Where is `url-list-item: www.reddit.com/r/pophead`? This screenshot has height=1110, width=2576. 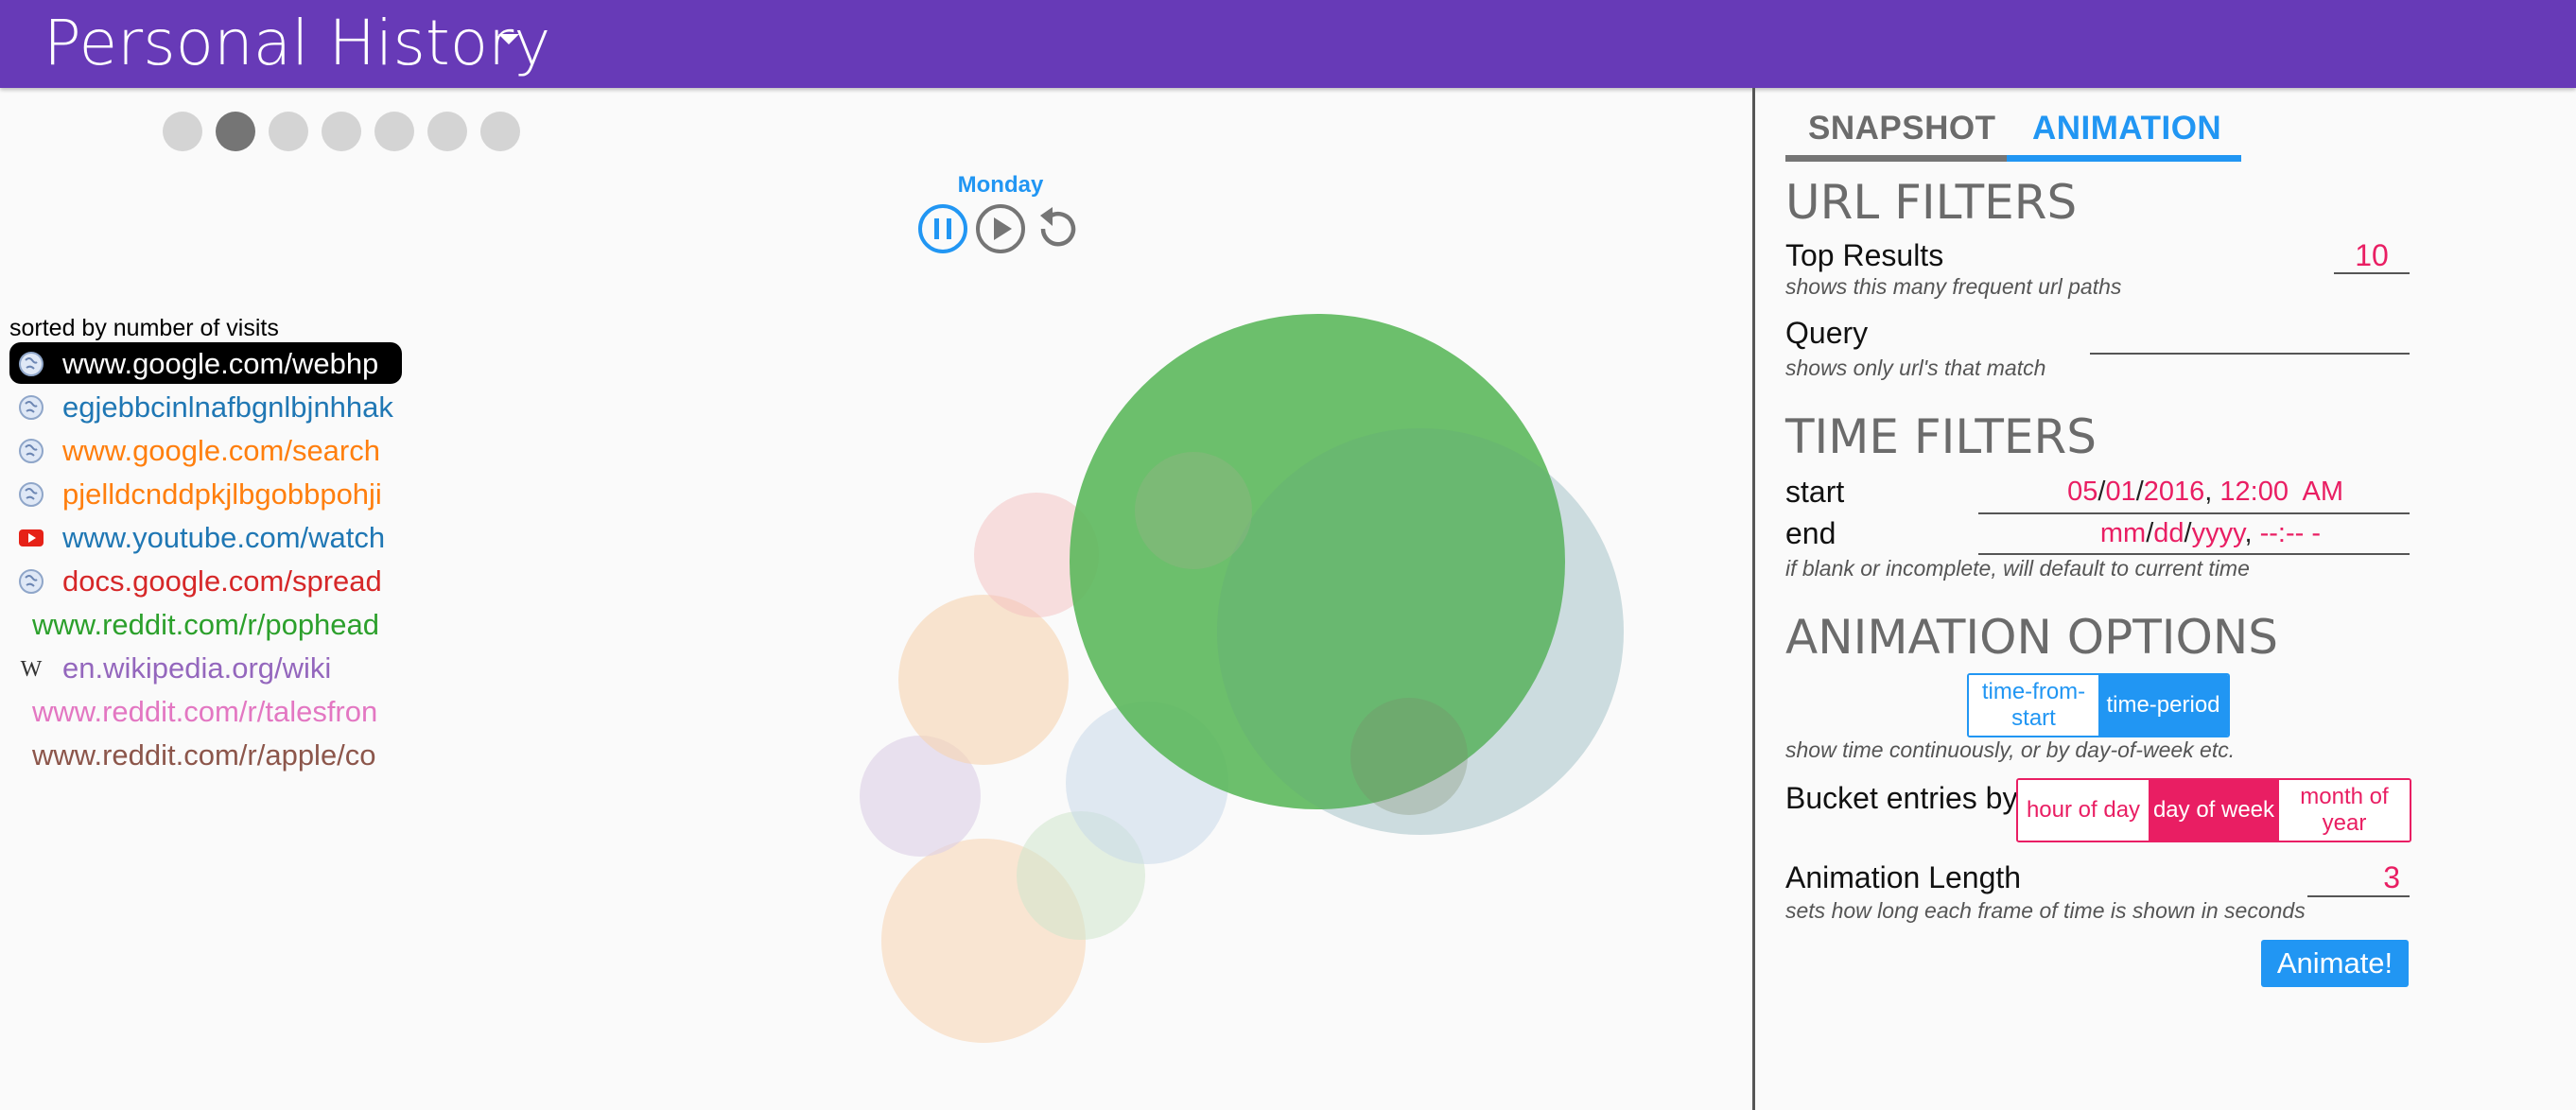 url-list-item: www.reddit.com/r/pophead is located at coordinates (205, 624).